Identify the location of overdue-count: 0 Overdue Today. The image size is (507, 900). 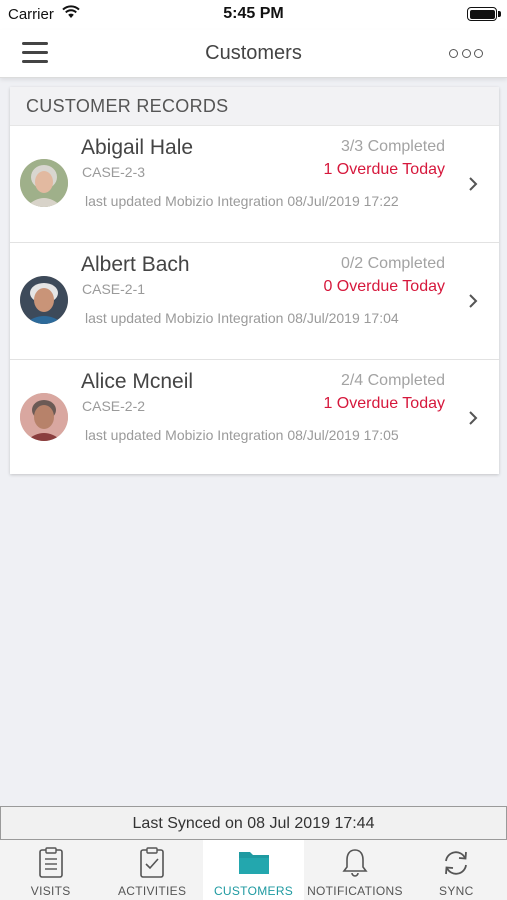
(384, 286).